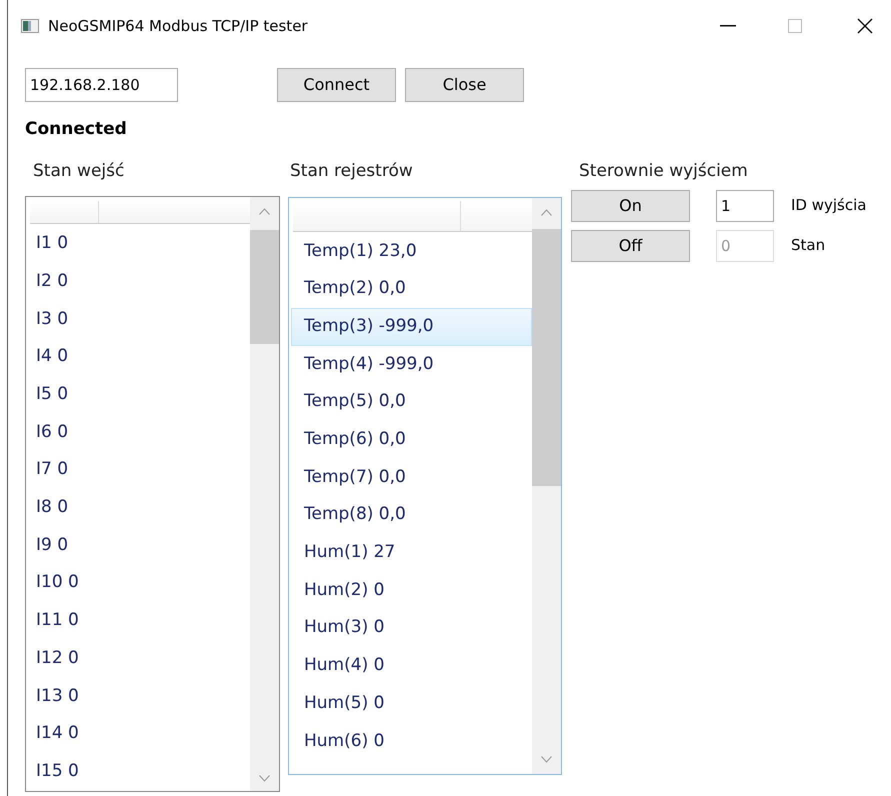 The width and height of the screenshot is (891, 796). What do you see at coordinates (464, 85) in the screenshot?
I see `toolbar-button: Close` at bounding box center [464, 85].